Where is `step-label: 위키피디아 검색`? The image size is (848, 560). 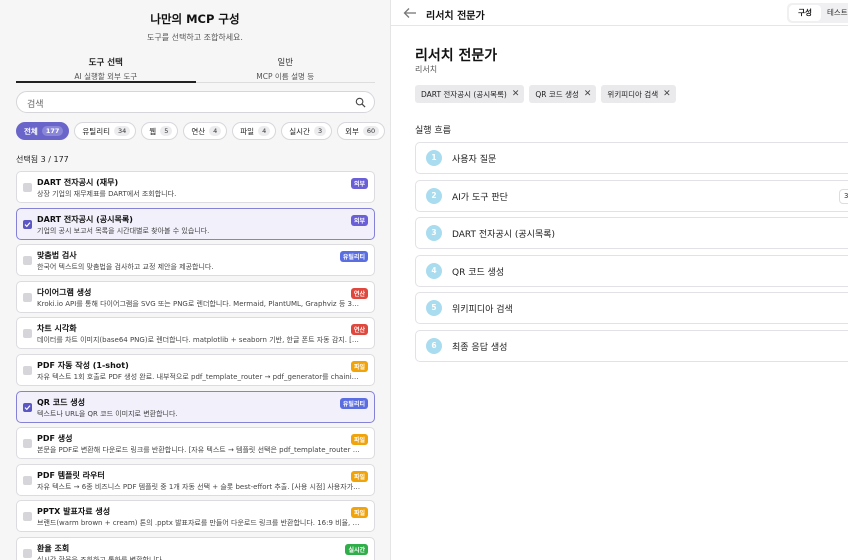 step-label: 위키피디아 검색 is located at coordinates (482, 310).